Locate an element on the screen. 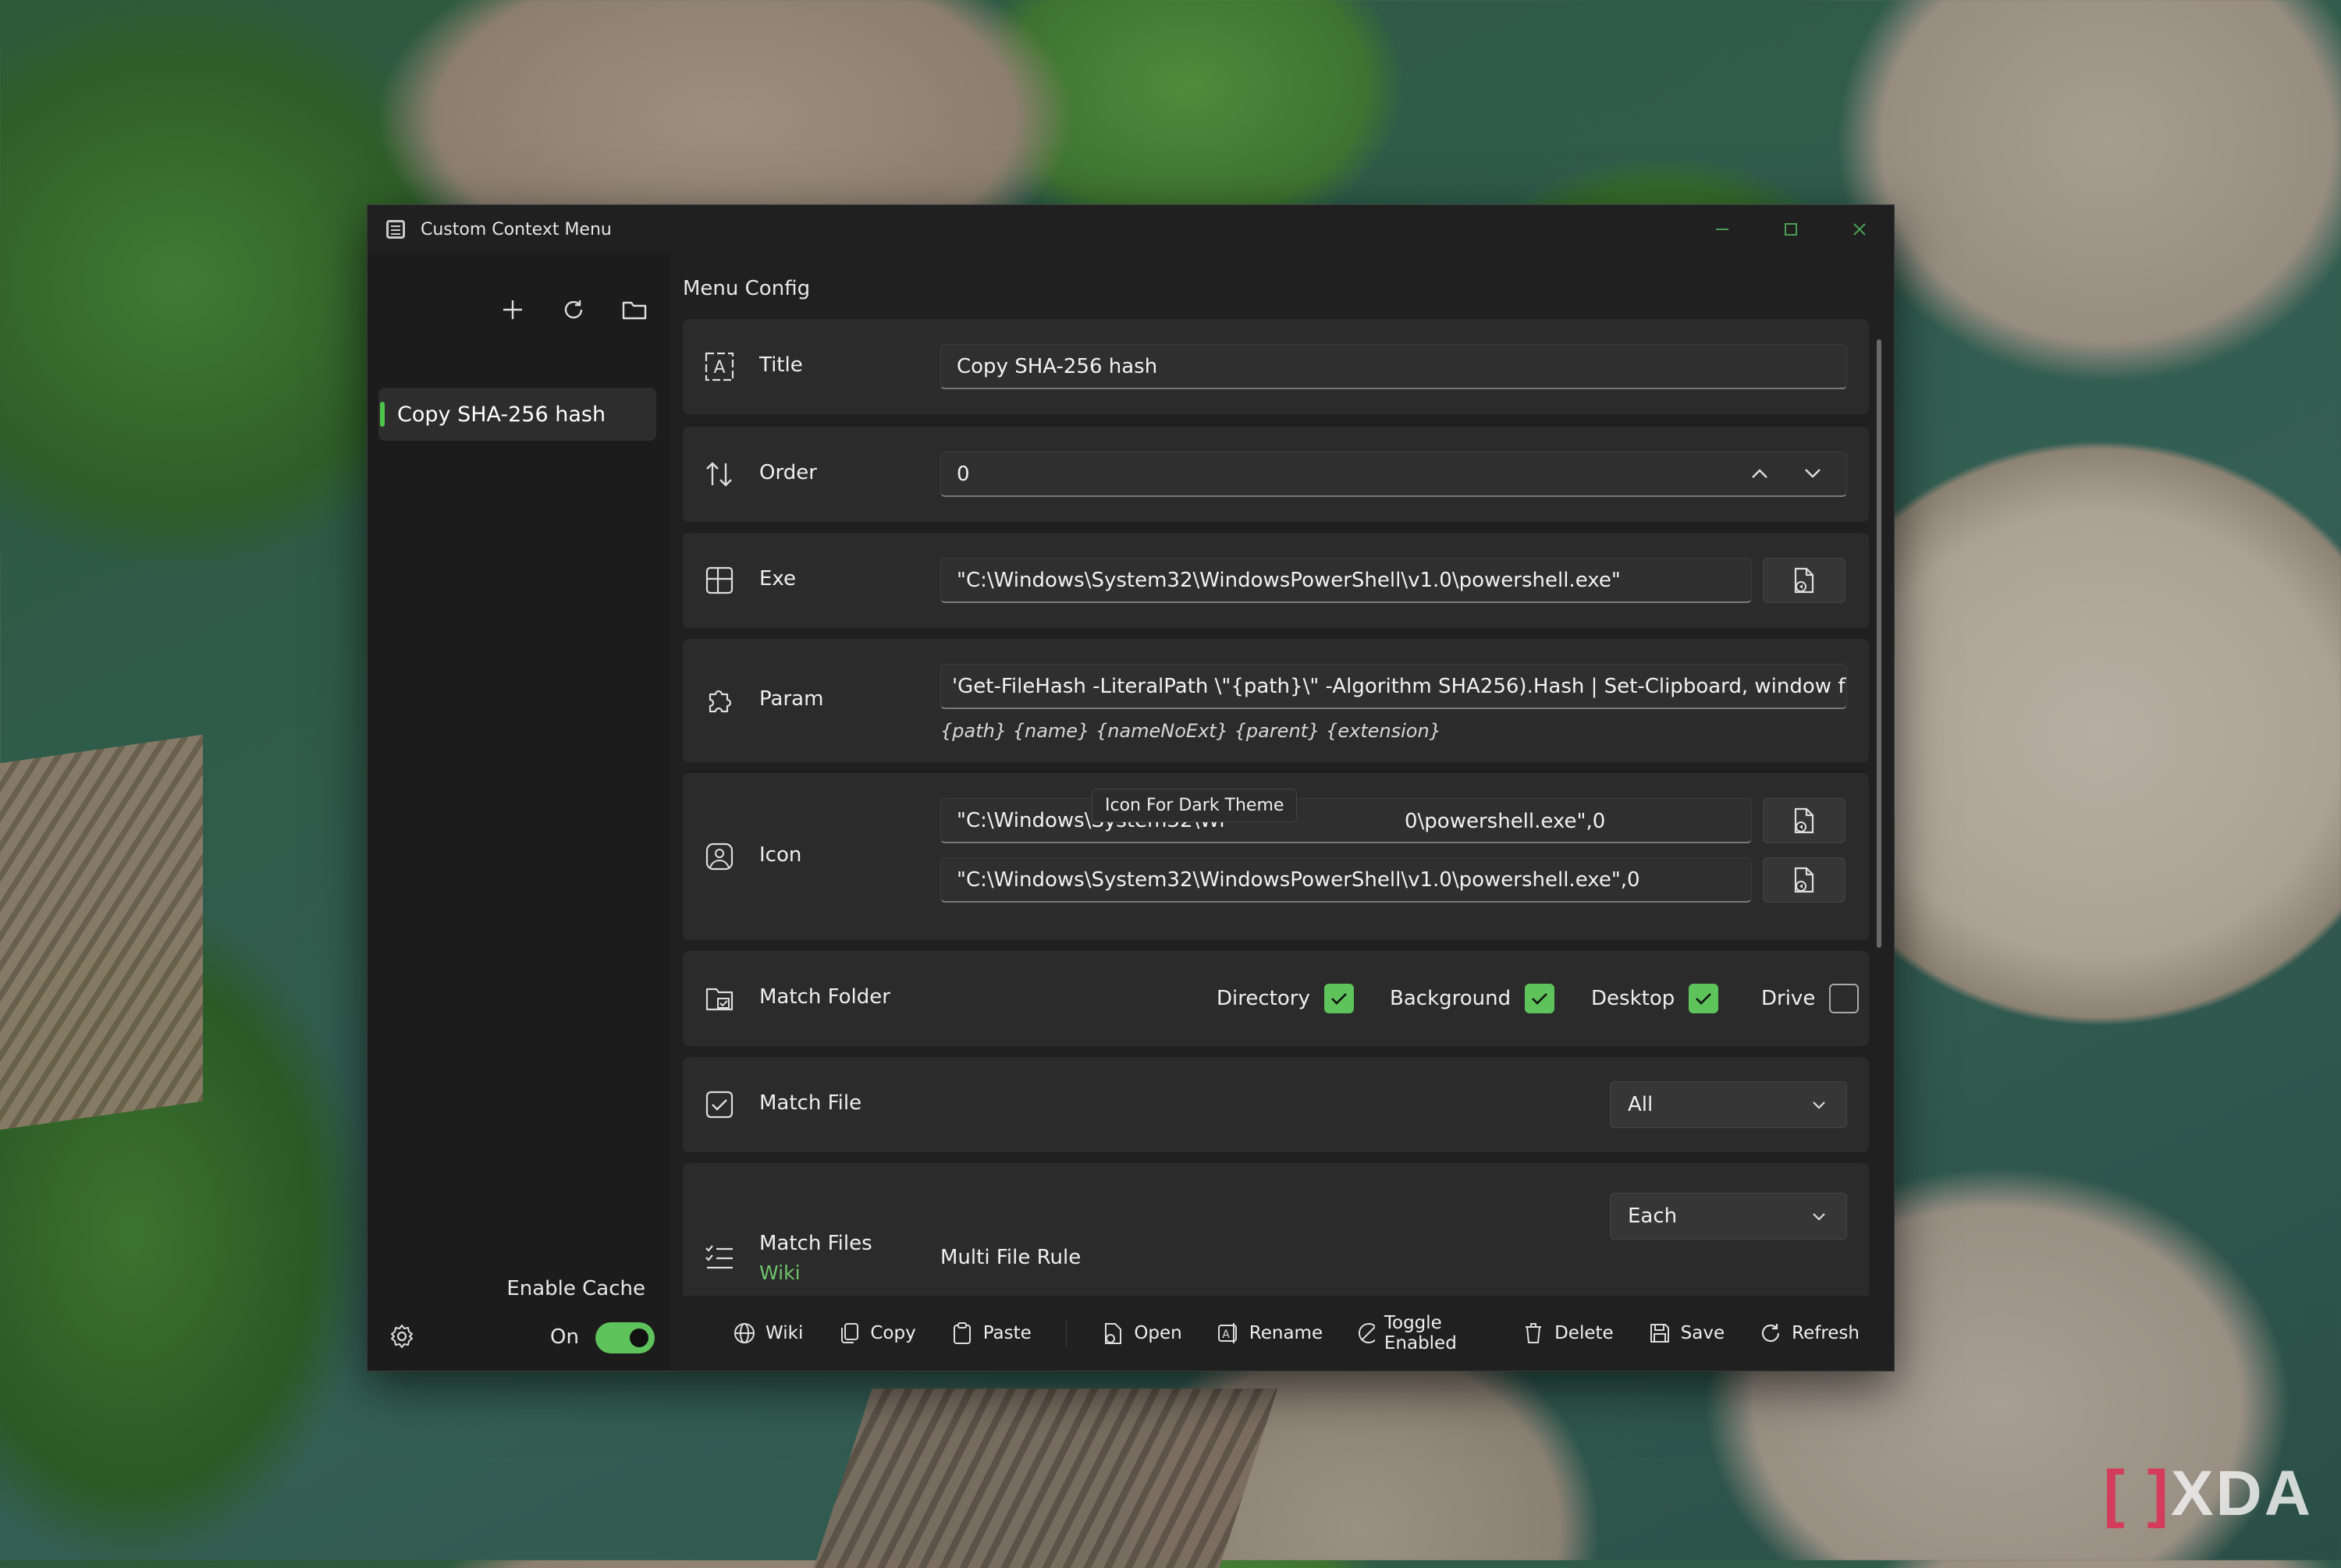 The height and width of the screenshot is (1568, 2341). trash-icon is located at coordinates (1534, 1333).